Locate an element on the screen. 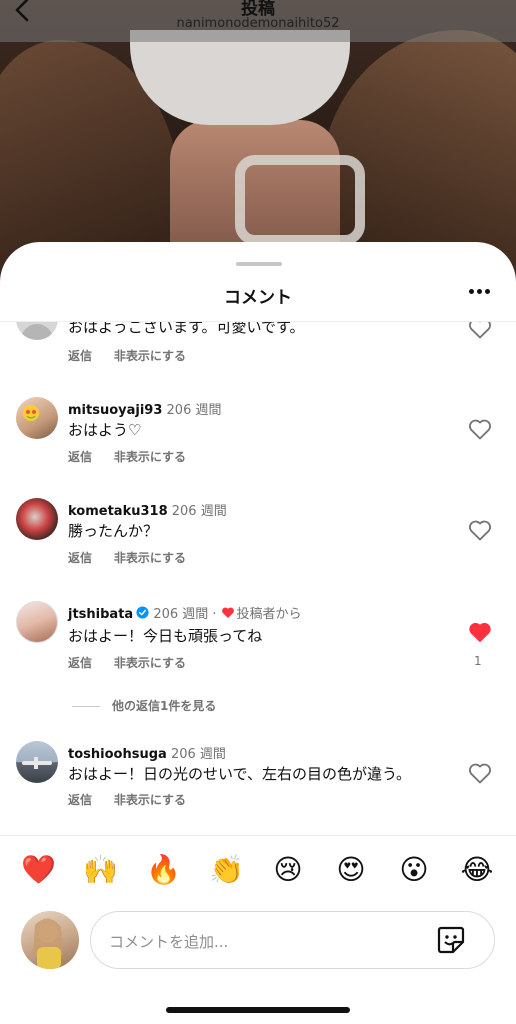 This screenshot has width=516, height=1024. sheet-grabber is located at coordinates (259, 264).